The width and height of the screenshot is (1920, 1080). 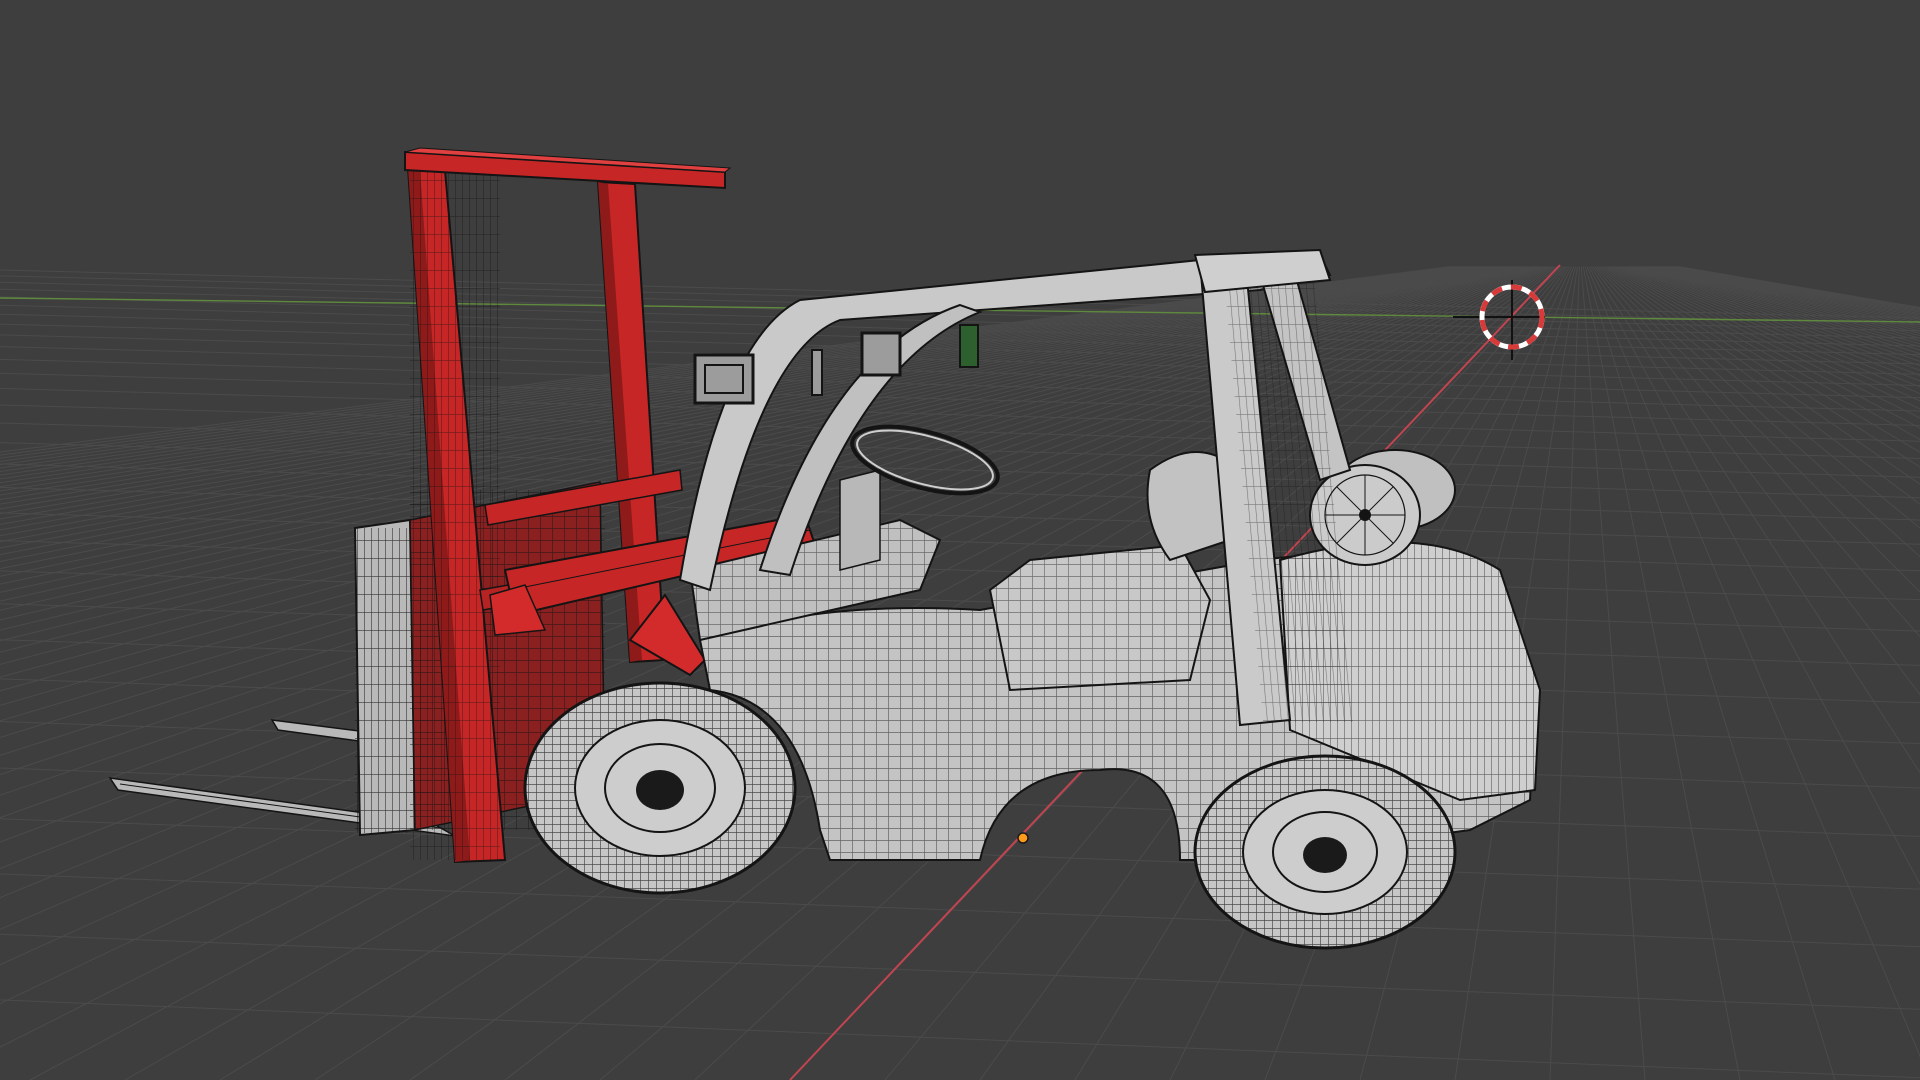 What do you see at coordinates (660, 788) in the screenshot?
I see `front-wheel` at bounding box center [660, 788].